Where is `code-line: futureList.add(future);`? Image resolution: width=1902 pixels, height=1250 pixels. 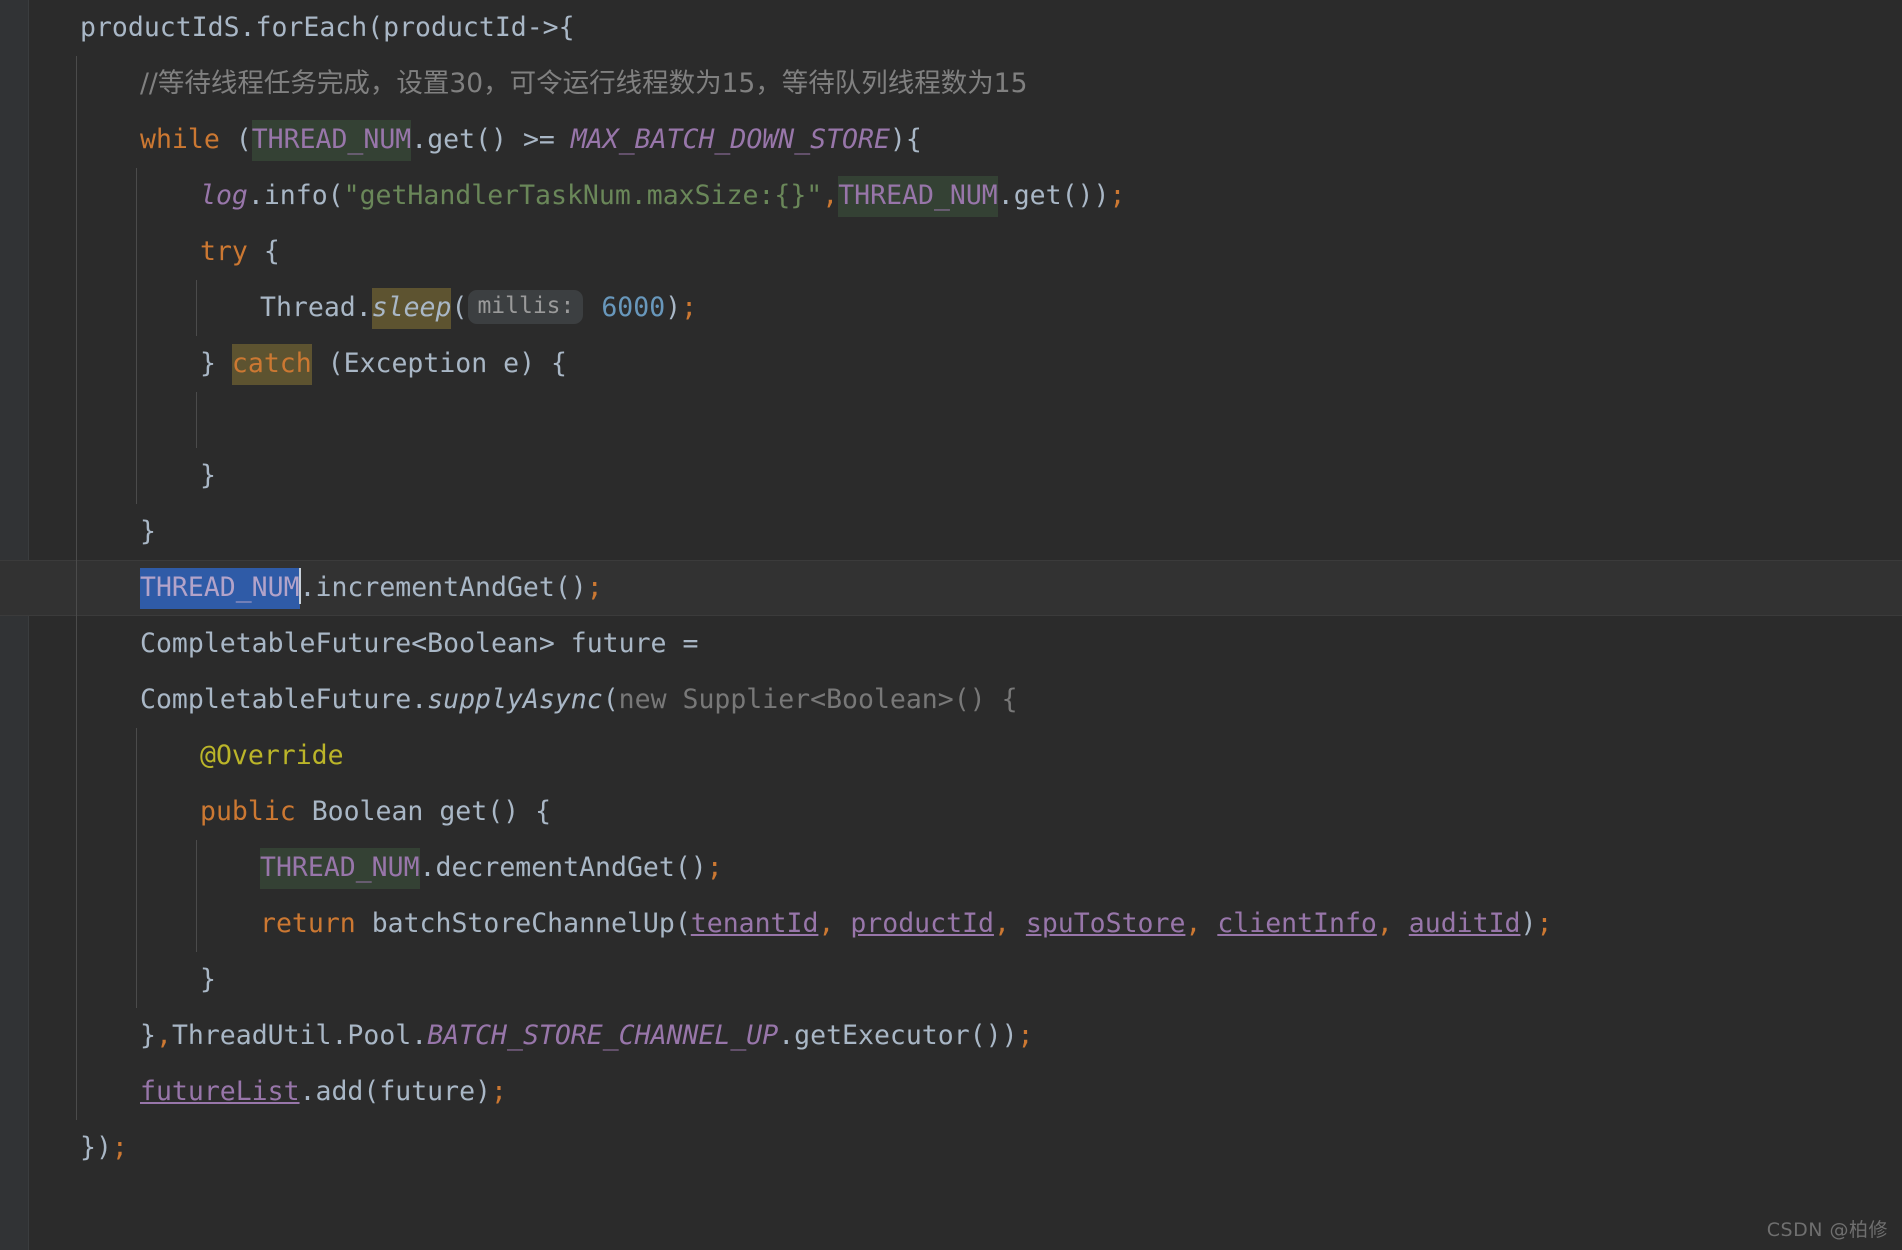 code-line: futureList.add(future); is located at coordinates (951, 1092).